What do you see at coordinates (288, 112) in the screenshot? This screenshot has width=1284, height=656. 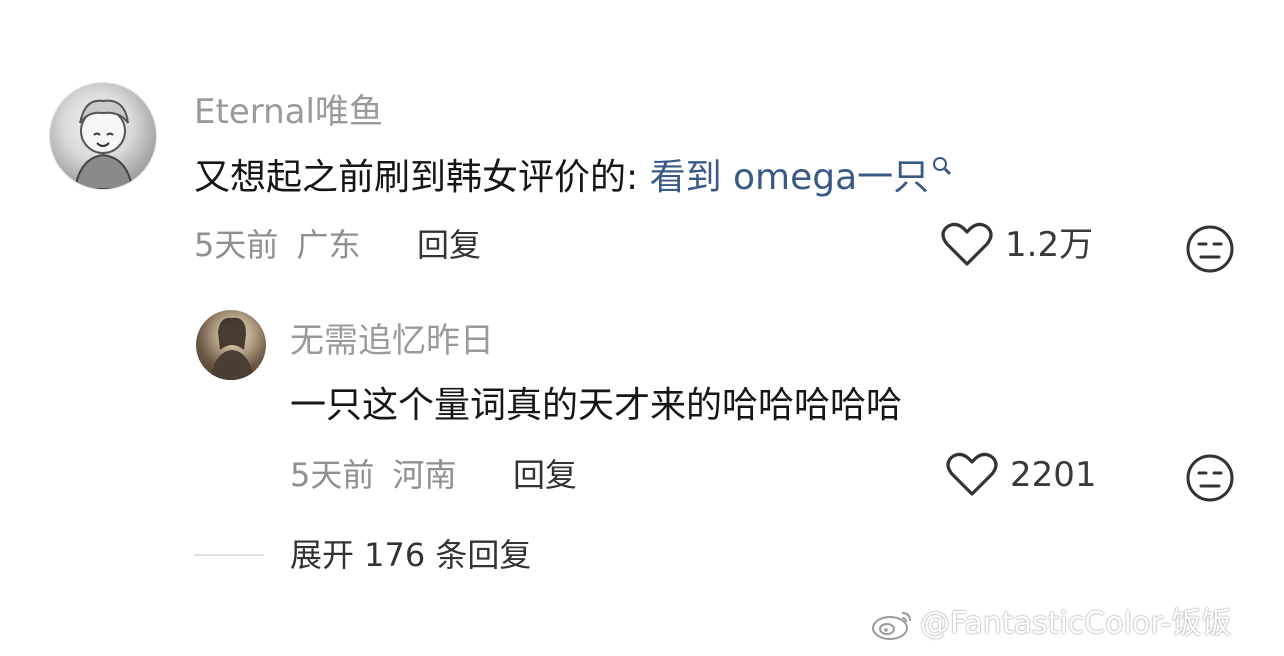 I see `comment-username: Eternal唯鱼` at bounding box center [288, 112].